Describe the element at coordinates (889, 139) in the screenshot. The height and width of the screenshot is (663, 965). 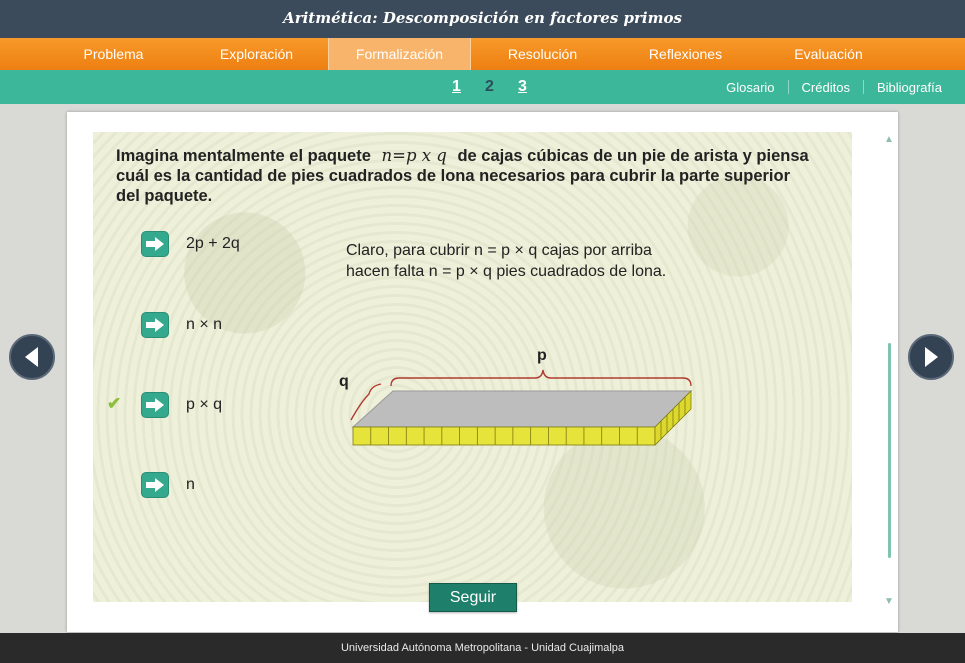
I see `scroll-up-icon: ▲` at that location.